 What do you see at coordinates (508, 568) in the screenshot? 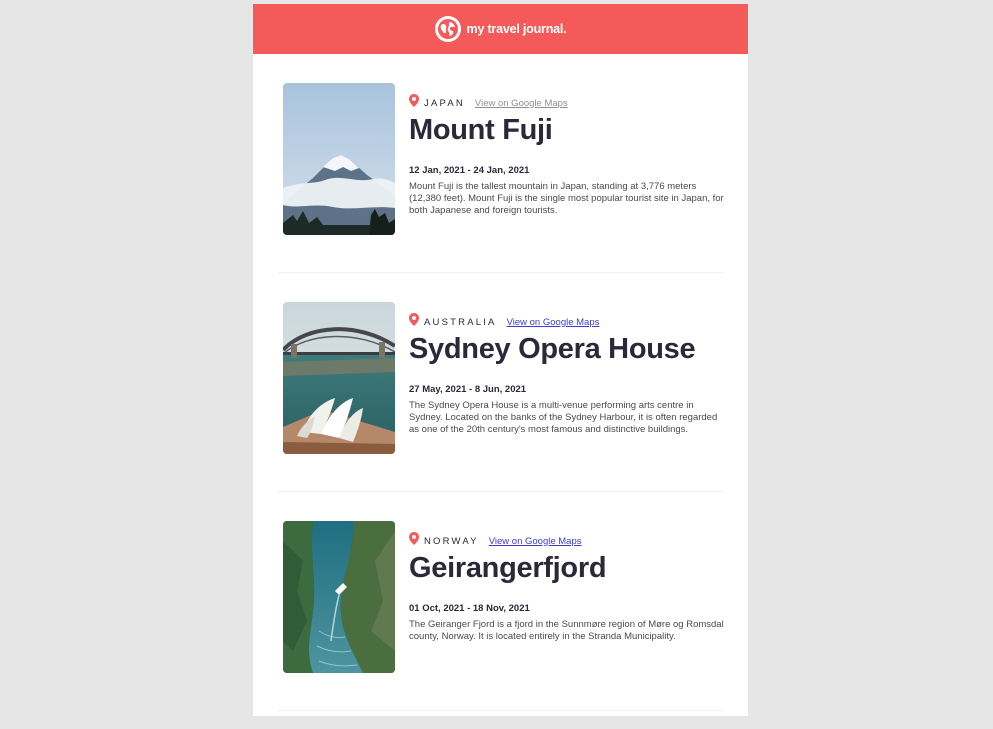
I see `entry-title: Geirangerfjord` at bounding box center [508, 568].